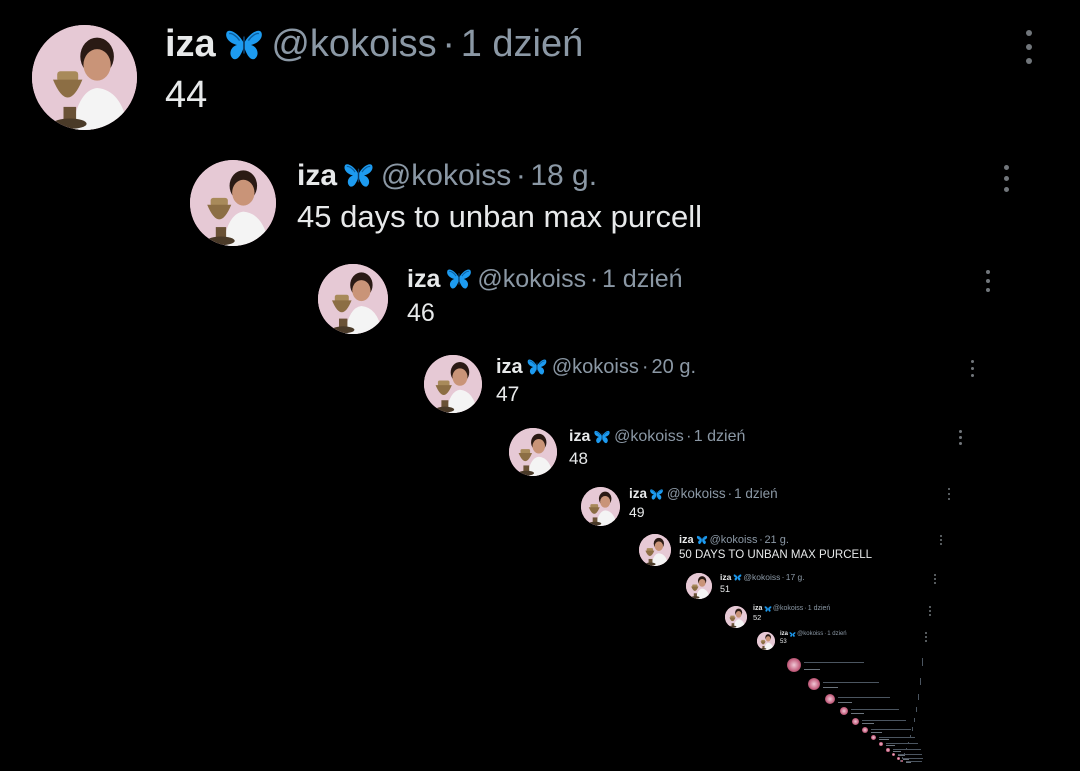 The image size is (1080, 771). I want to click on post-text: 53, so click(783, 641).